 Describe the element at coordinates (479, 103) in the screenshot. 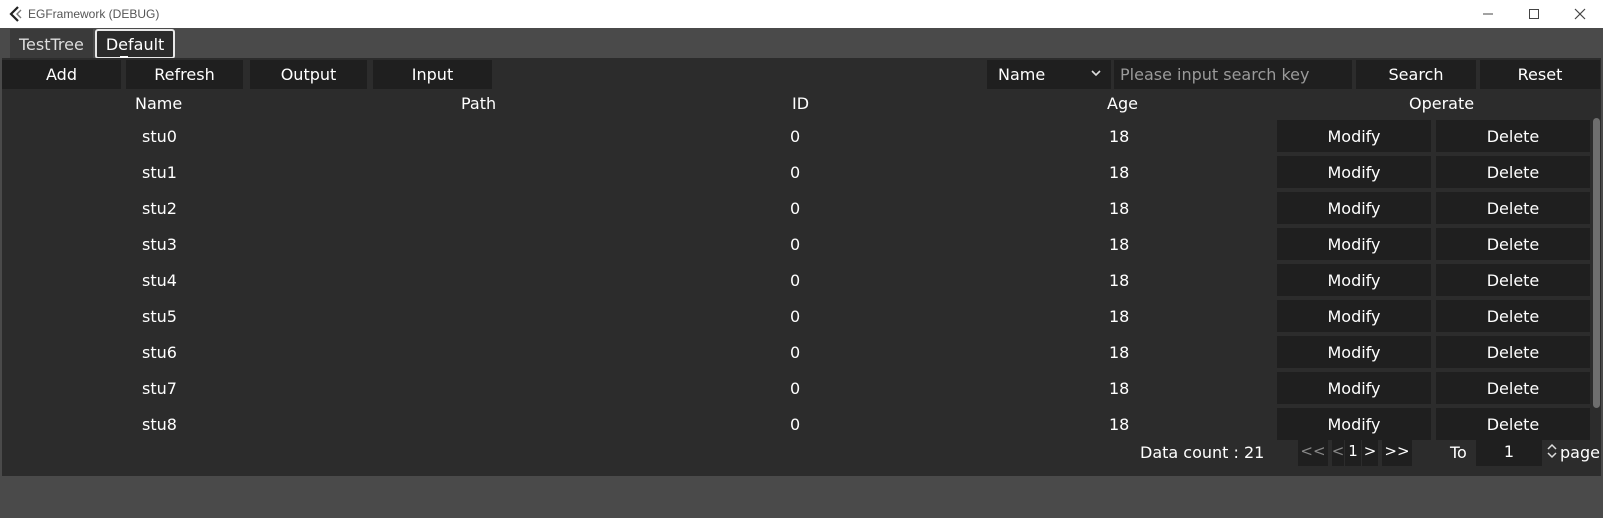

I see `column-header-path: Path` at that location.